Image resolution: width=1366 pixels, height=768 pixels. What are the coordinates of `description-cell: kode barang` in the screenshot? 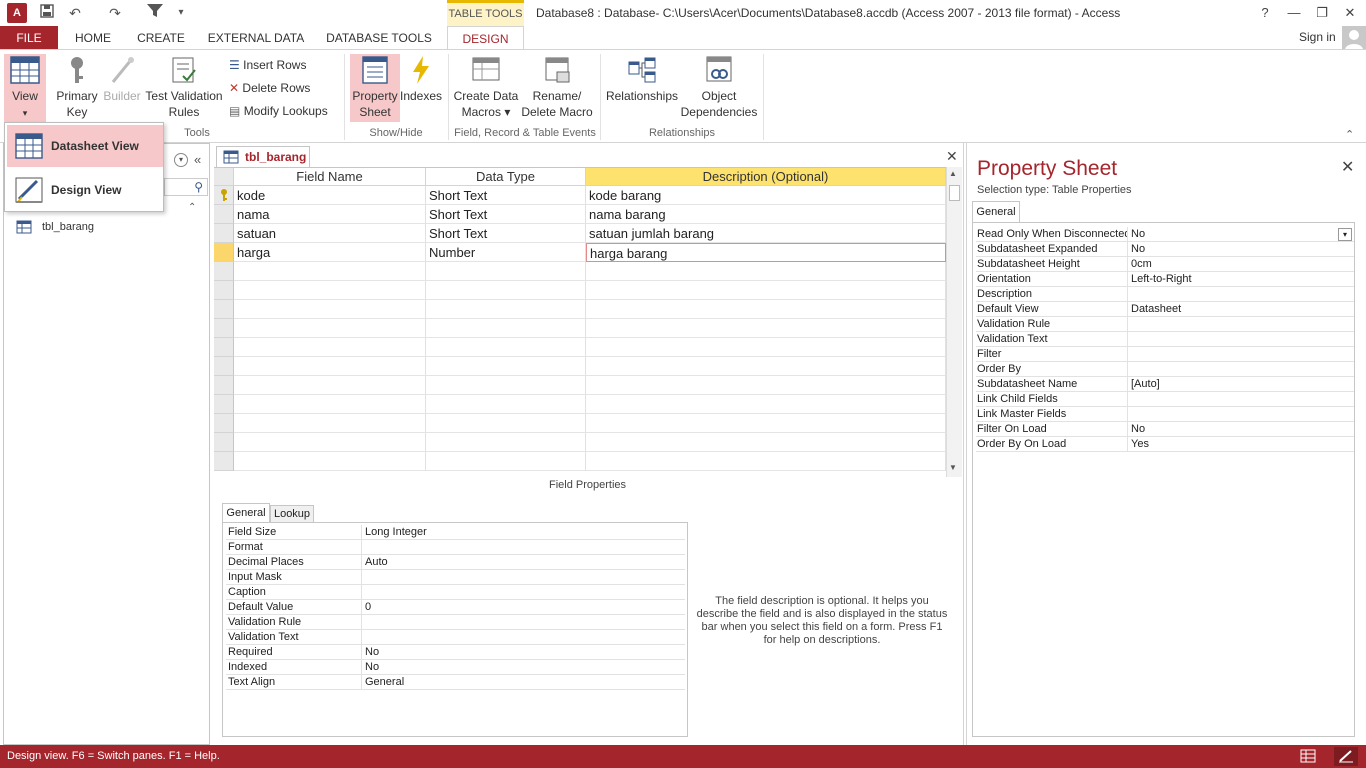 It's located at (766, 195).